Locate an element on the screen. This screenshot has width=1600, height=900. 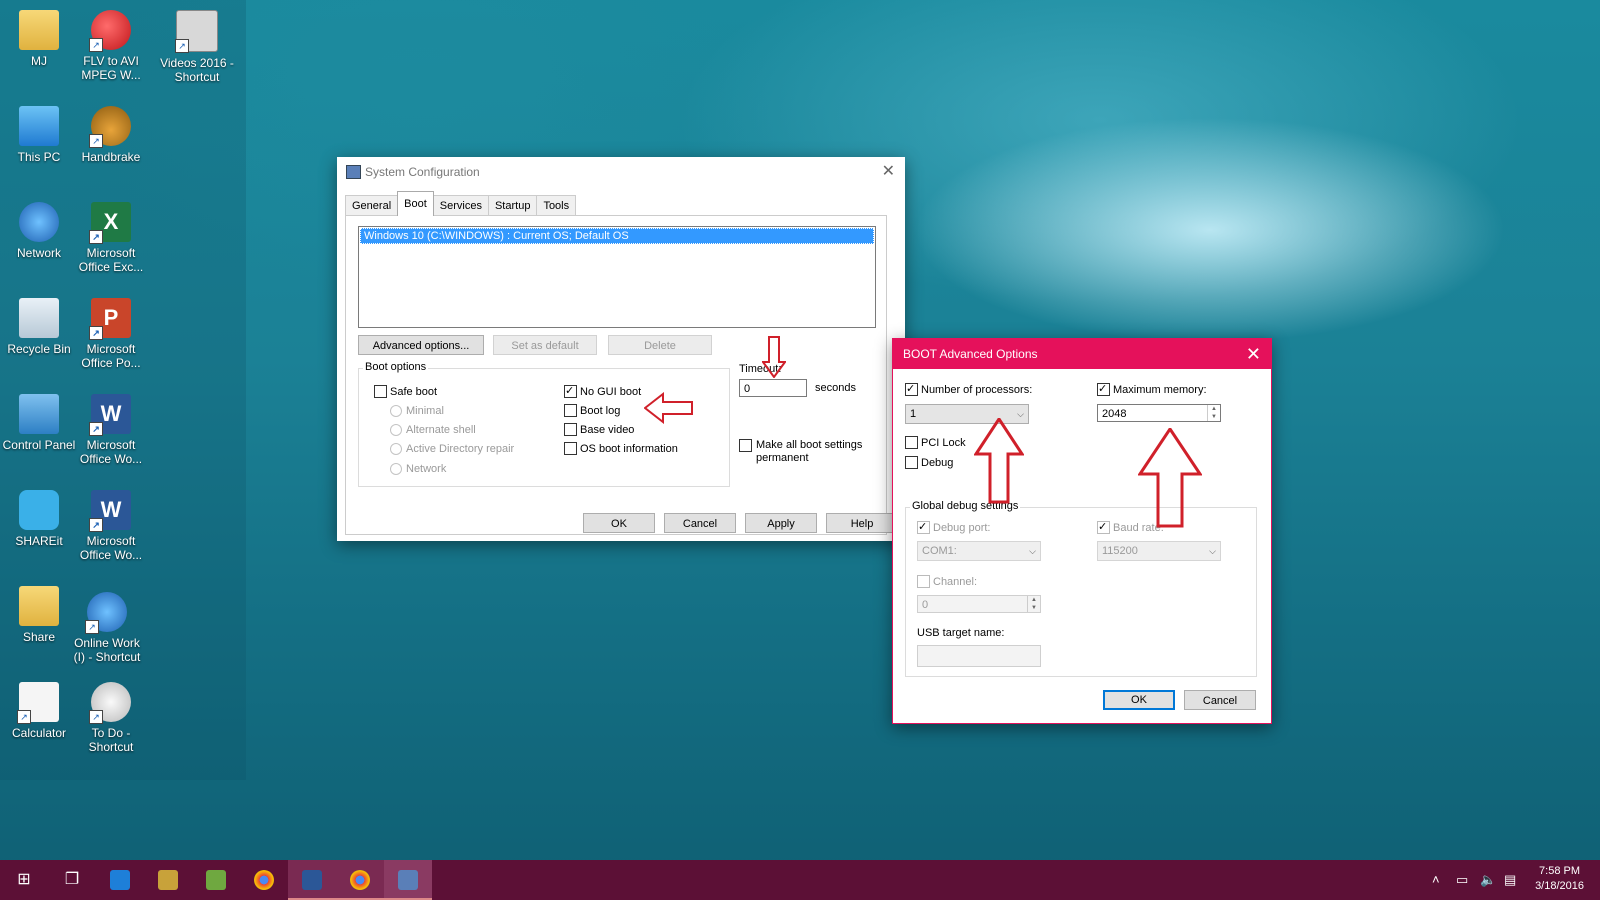
desktop-icon-label: MJ is located at coordinates (39, 61).